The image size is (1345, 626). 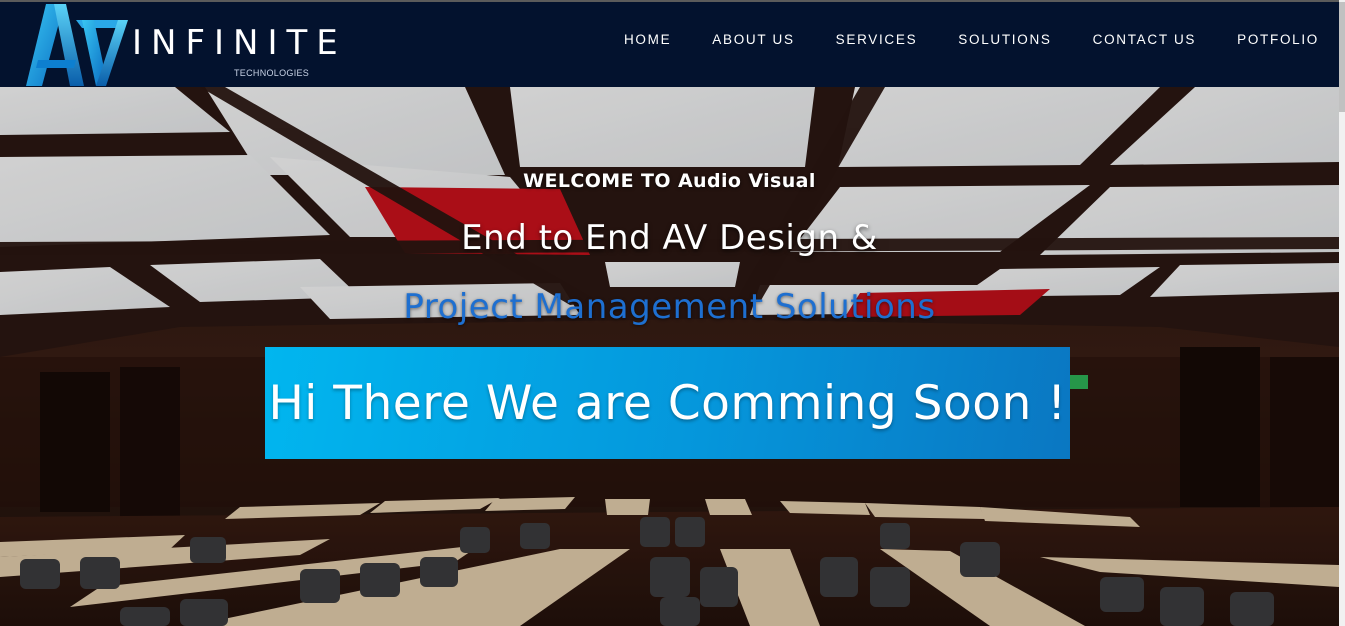 I want to click on coming-soon-text: Hi There We are Comming Soon !, so click(x=667, y=403).